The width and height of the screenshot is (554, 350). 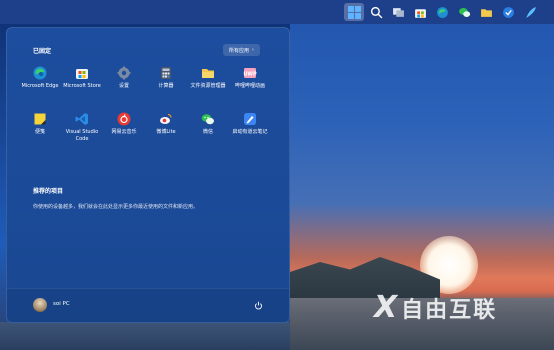 I want to click on pinned-section-title: 已固定, so click(x=42, y=51).